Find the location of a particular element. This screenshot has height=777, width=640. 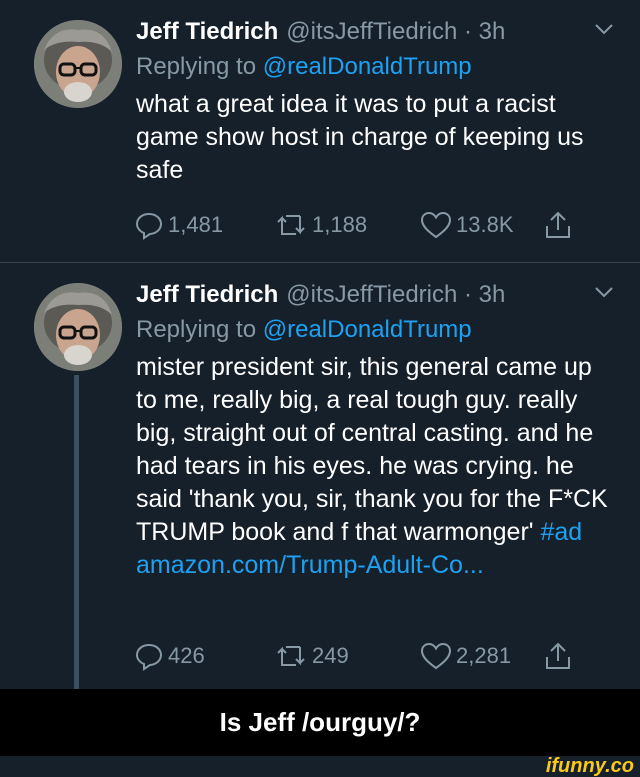

retweet-button: 1,188 is located at coordinates (347, 225).